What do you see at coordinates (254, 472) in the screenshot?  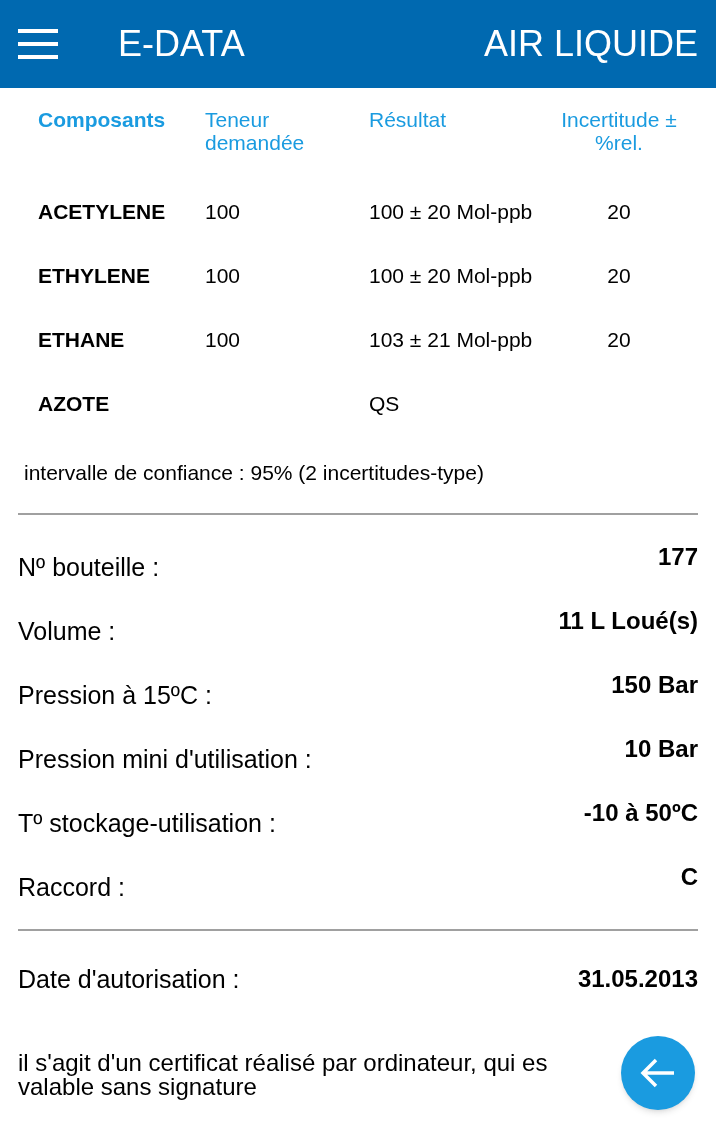 I see `confidence-note: intervalle de confiance : 95% (2 incertitudes-type)` at bounding box center [254, 472].